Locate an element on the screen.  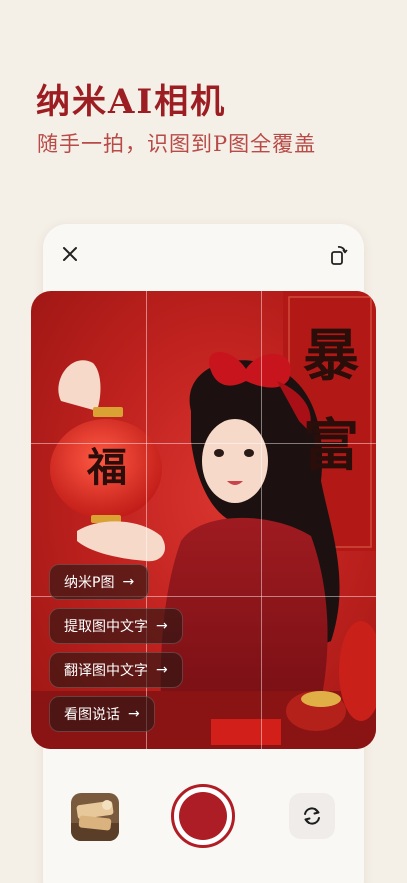
camera-switch-icon is located at coordinates (312, 816).